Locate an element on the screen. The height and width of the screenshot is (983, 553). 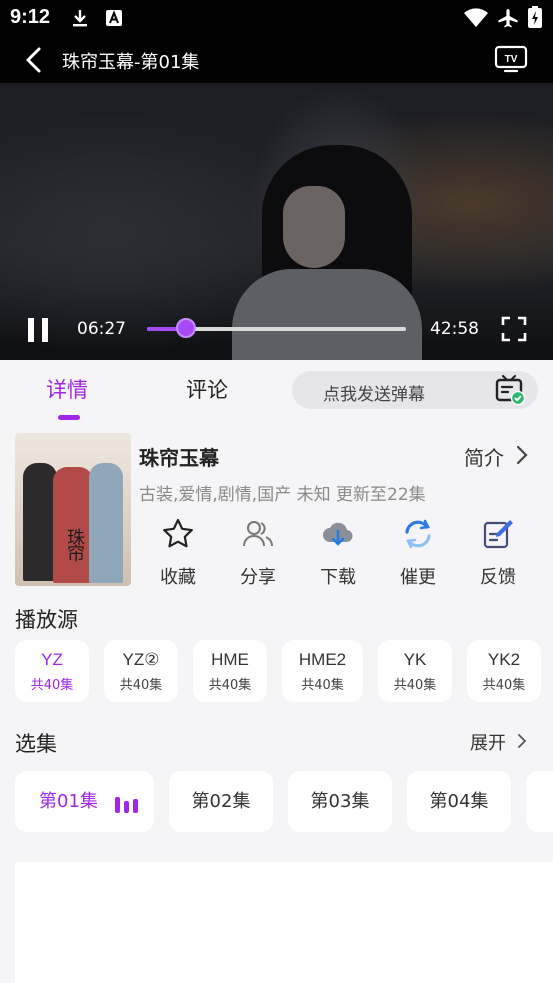
show-poster: 珠帘 is located at coordinates (73, 509).